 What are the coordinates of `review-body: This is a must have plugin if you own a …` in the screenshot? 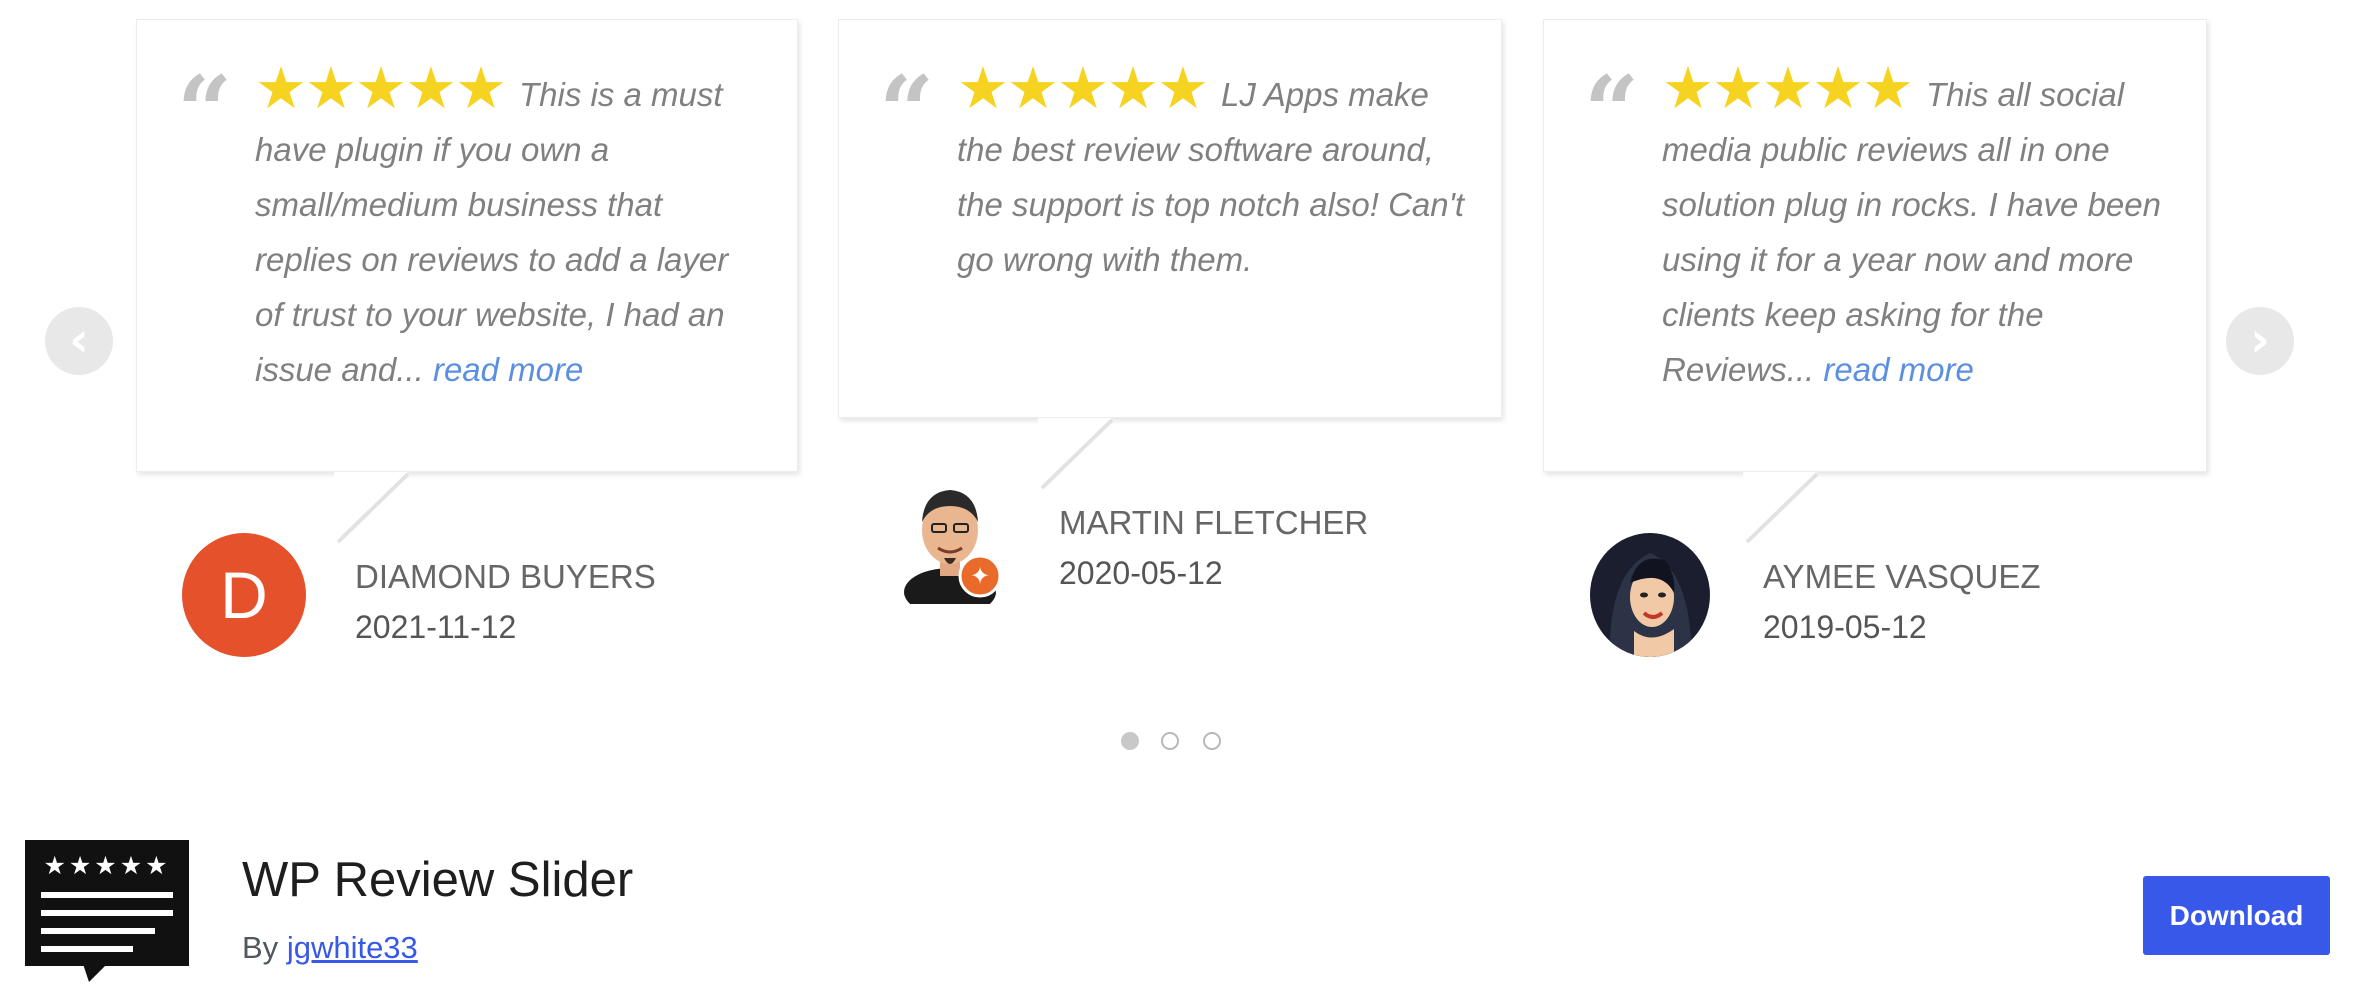 It's located at (492, 232).